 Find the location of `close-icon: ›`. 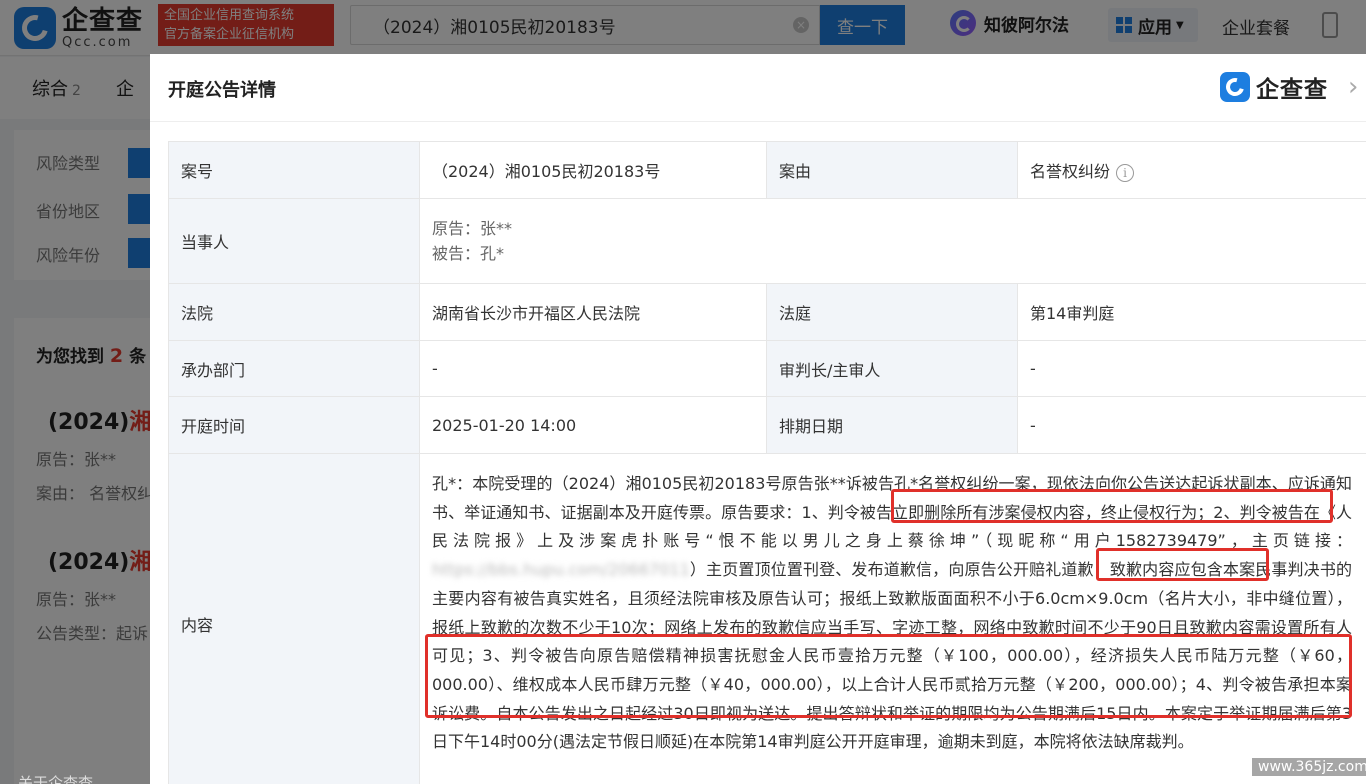

close-icon: › is located at coordinates (1353, 87).